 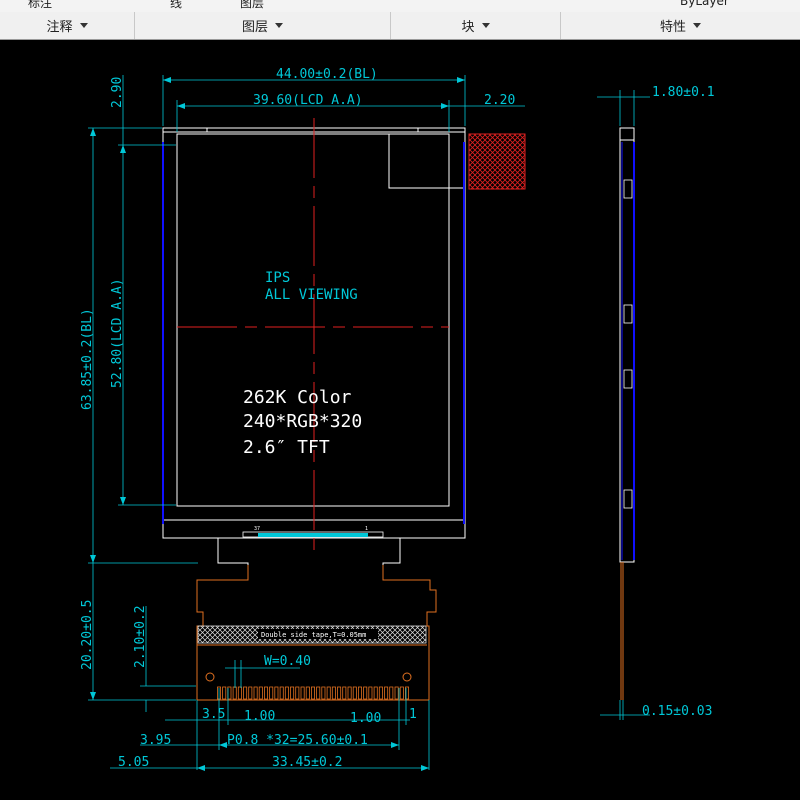 I want to click on dim-pitch-right: 1.00, so click(x=365, y=718).